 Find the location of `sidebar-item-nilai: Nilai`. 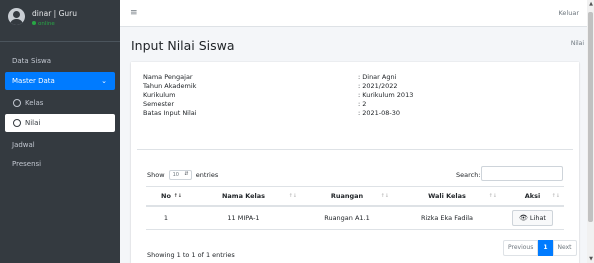

sidebar-item-nilai: Nilai is located at coordinates (60, 123).